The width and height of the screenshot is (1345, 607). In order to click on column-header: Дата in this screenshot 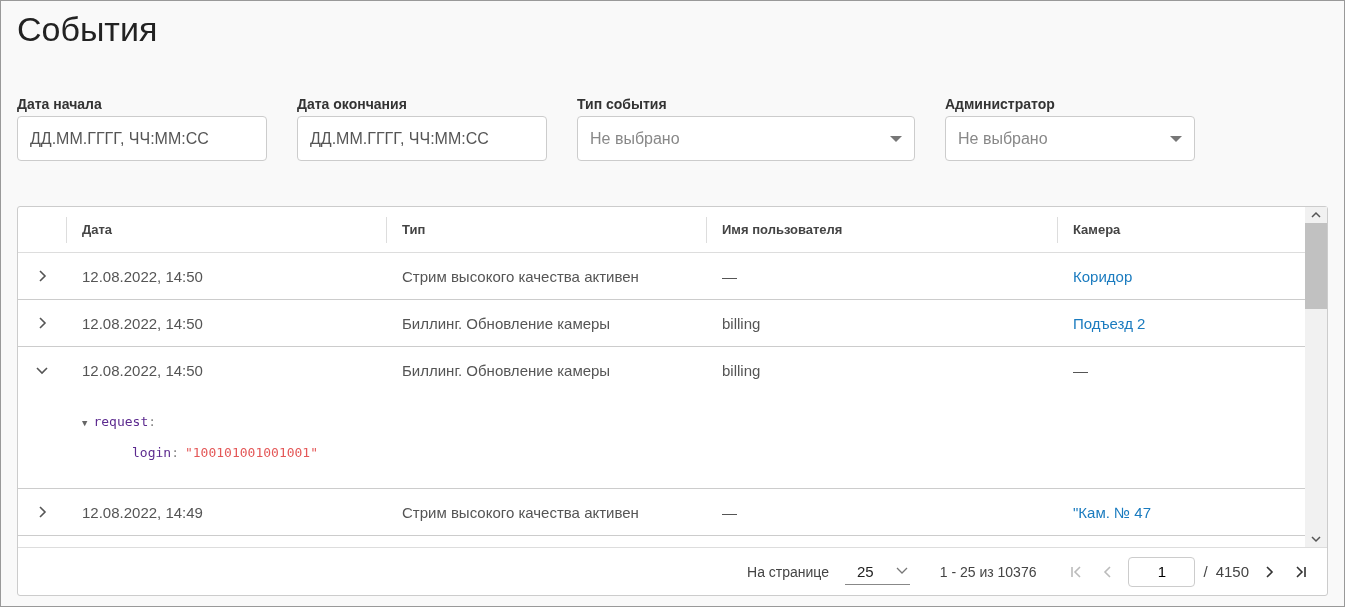, I will do `click(226, 229)`.